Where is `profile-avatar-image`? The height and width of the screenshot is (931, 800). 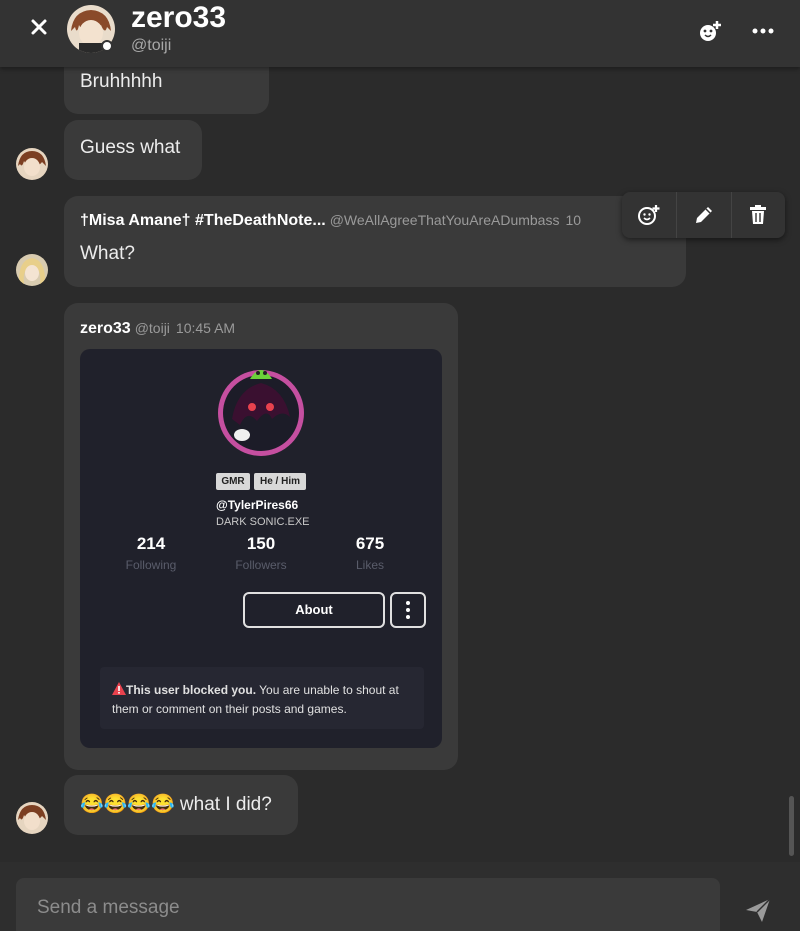 profile-avatar-image is located at coordinates (261, 413).